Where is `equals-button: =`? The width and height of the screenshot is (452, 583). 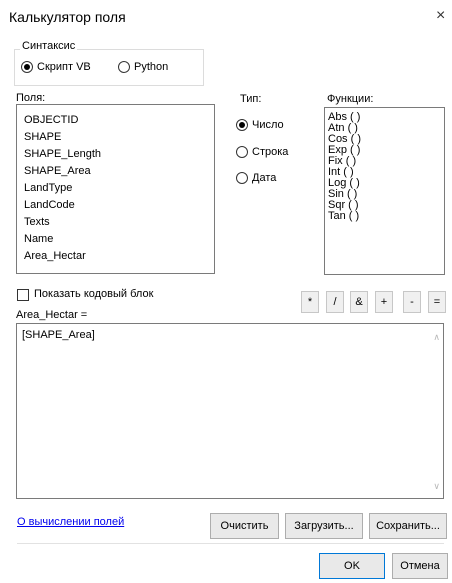
equals-button: = is located at coordinates (437, 302).